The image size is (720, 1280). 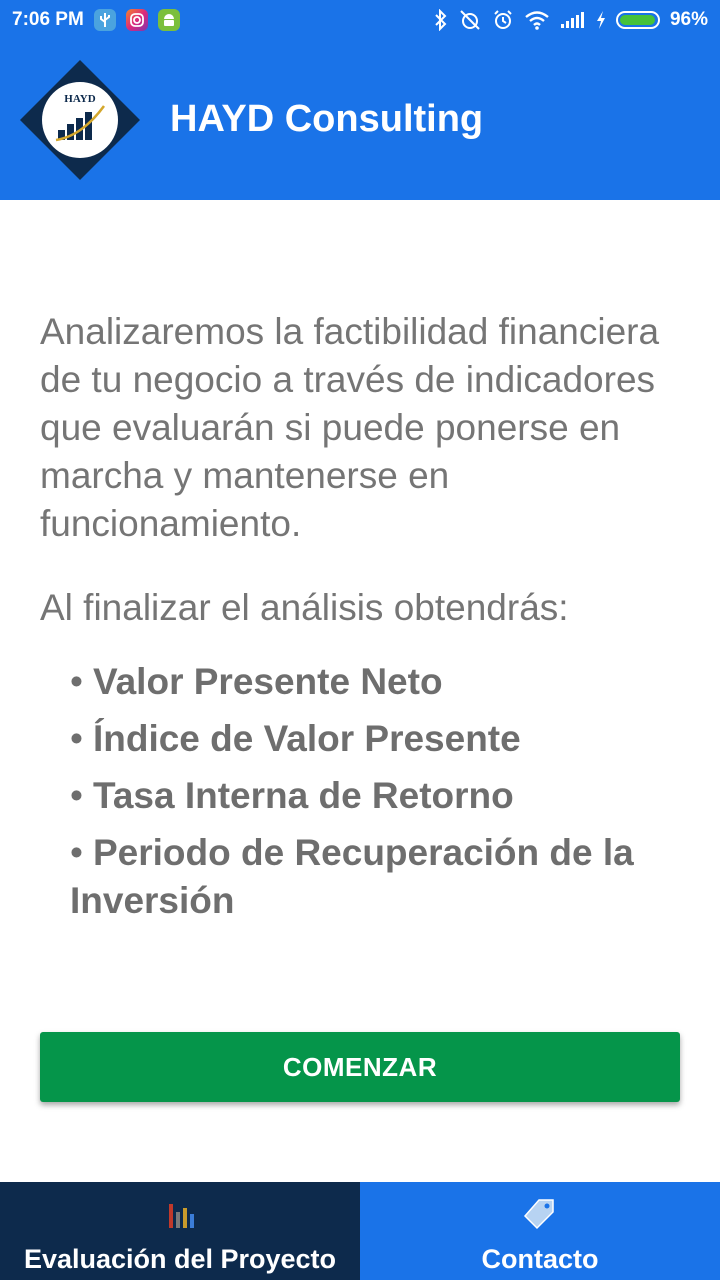 I want to click on alarm-off-icon, so click(x=470, y=20).